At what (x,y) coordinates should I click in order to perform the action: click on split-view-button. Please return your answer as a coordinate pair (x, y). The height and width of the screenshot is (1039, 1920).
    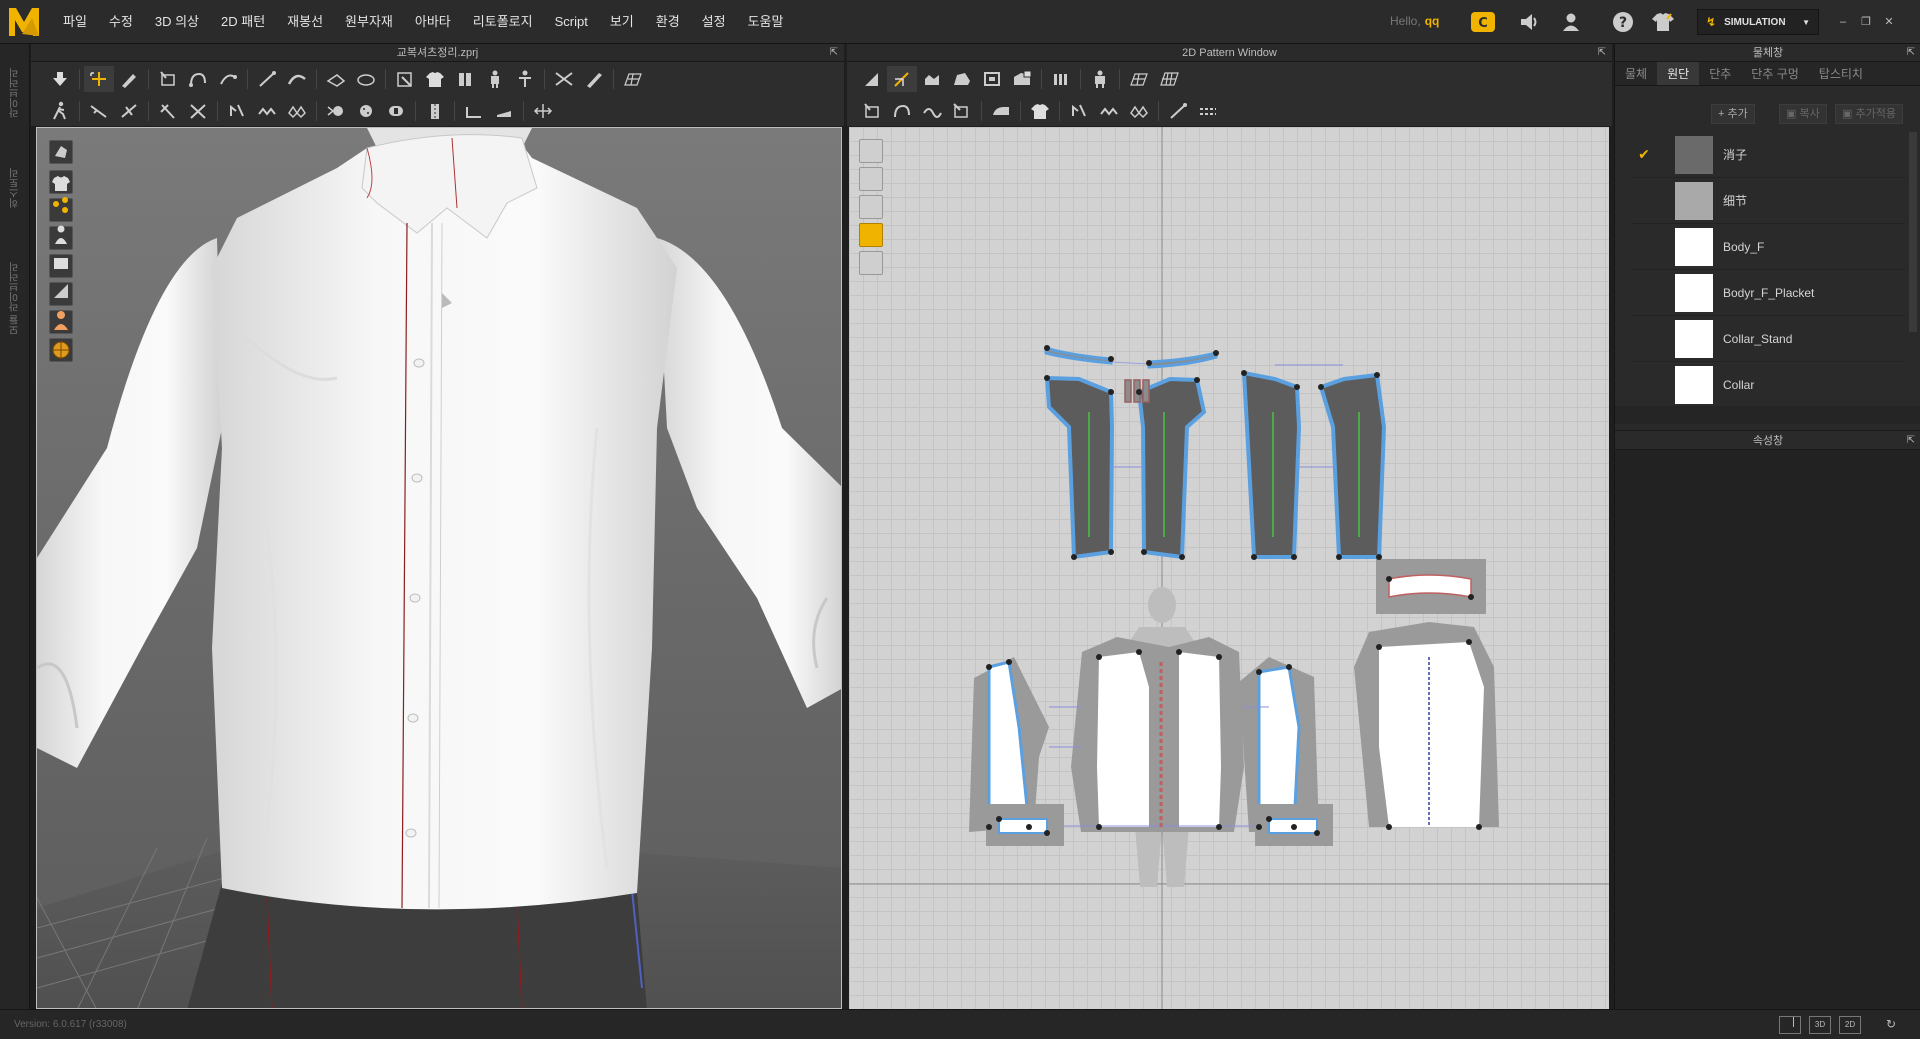
    Looking at the image, I should click on (1790, 1025).